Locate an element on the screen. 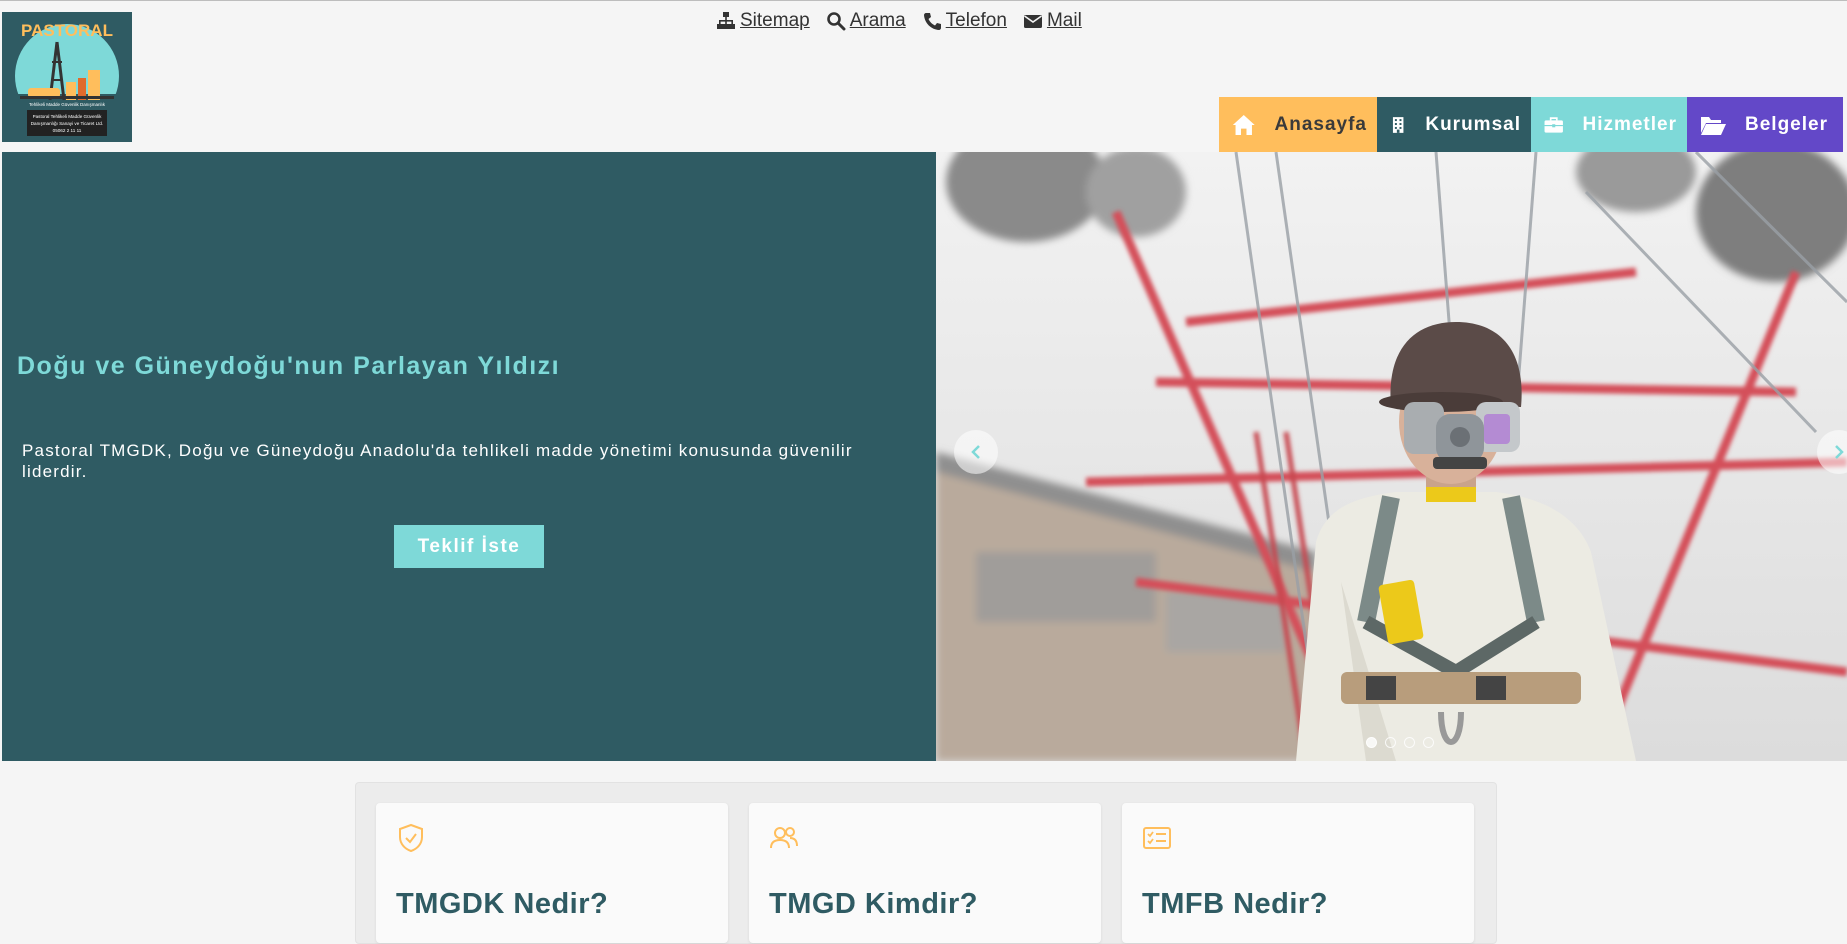  nav-item-documents-label: Belgeler is located at coordinates (1786, 124).